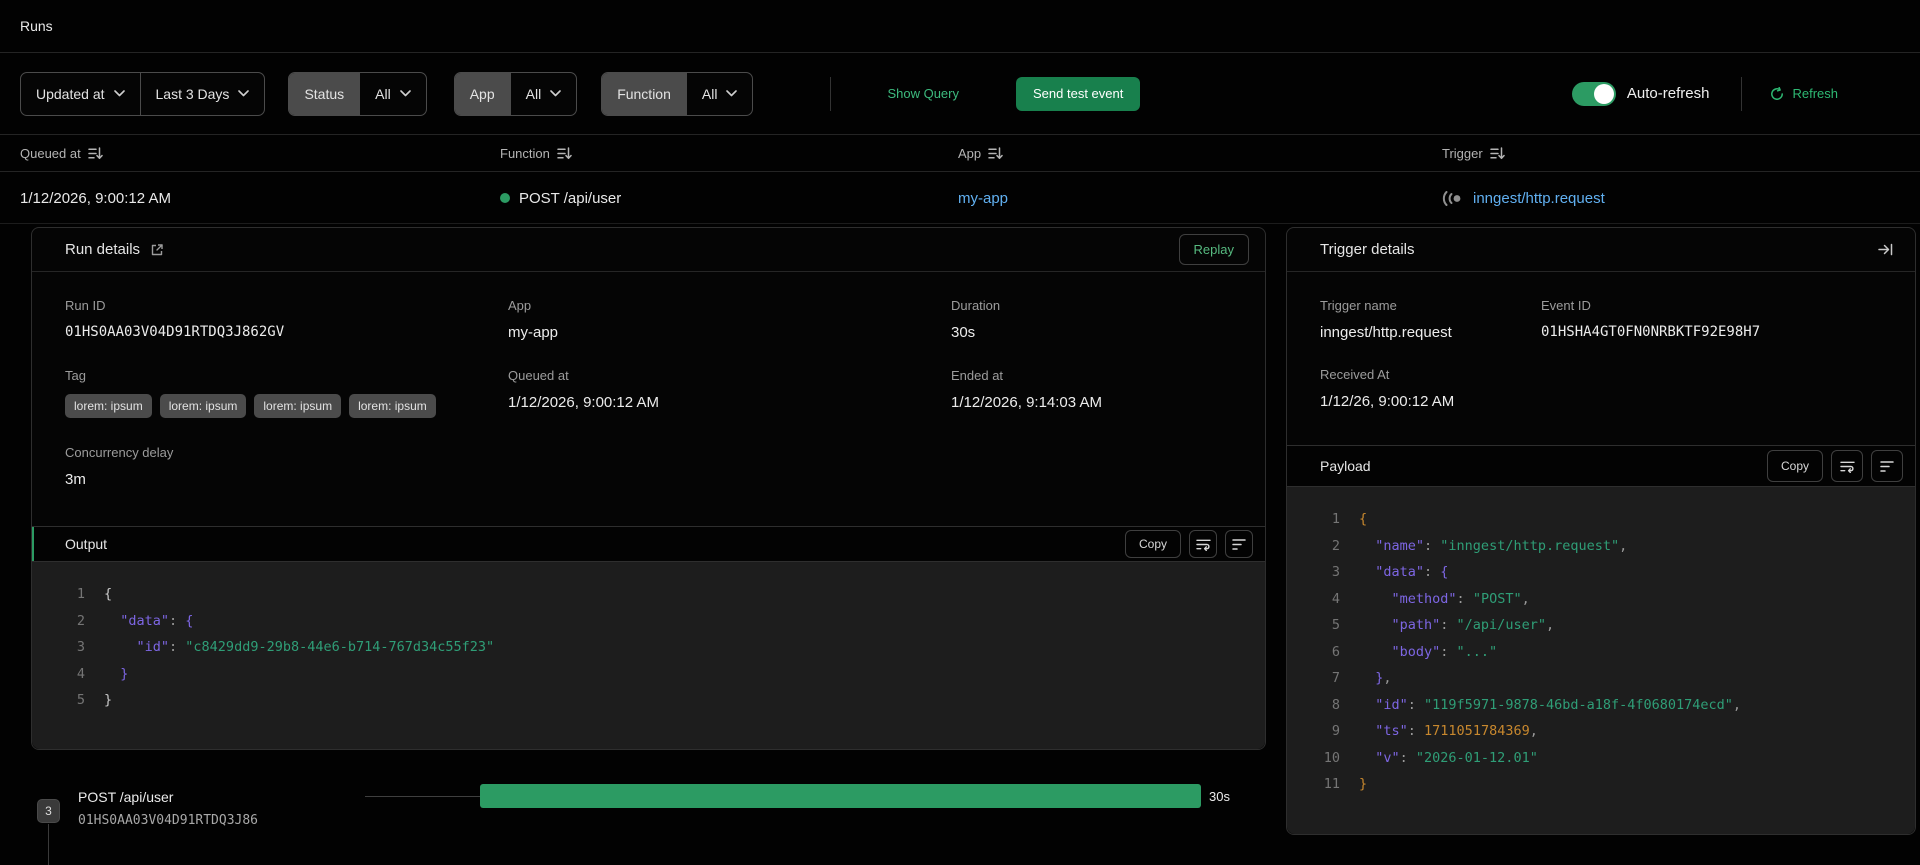 The width and height of the screenshot is (1920, 865). What do you see at coordinates (1539, 198) in the screenshot?
I see `trigger-link: inngest/http.request` at bounding box center [1539, 198].